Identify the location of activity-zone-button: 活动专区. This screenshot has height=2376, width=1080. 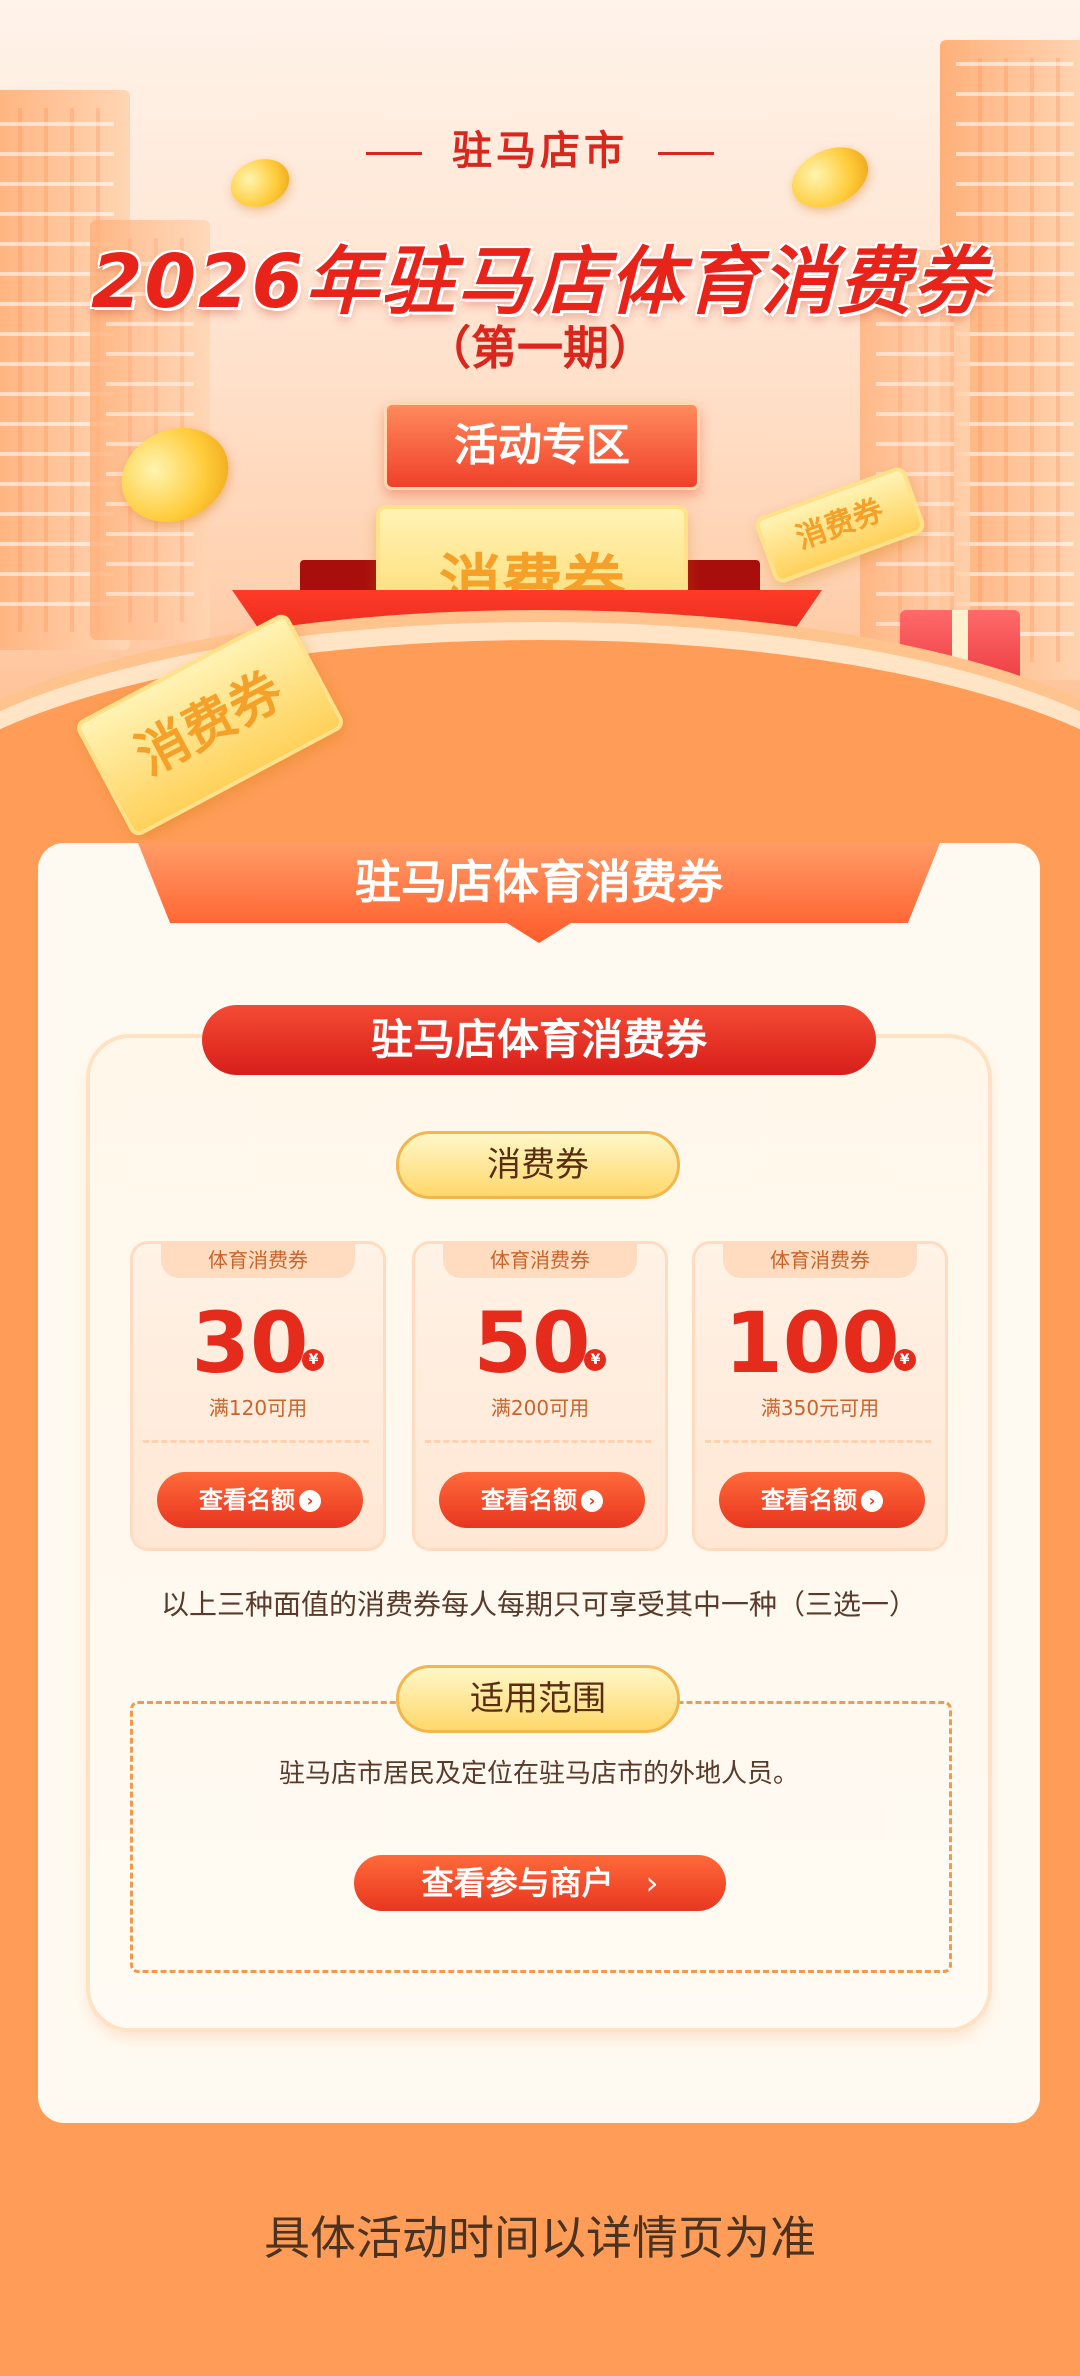
(542, 446).